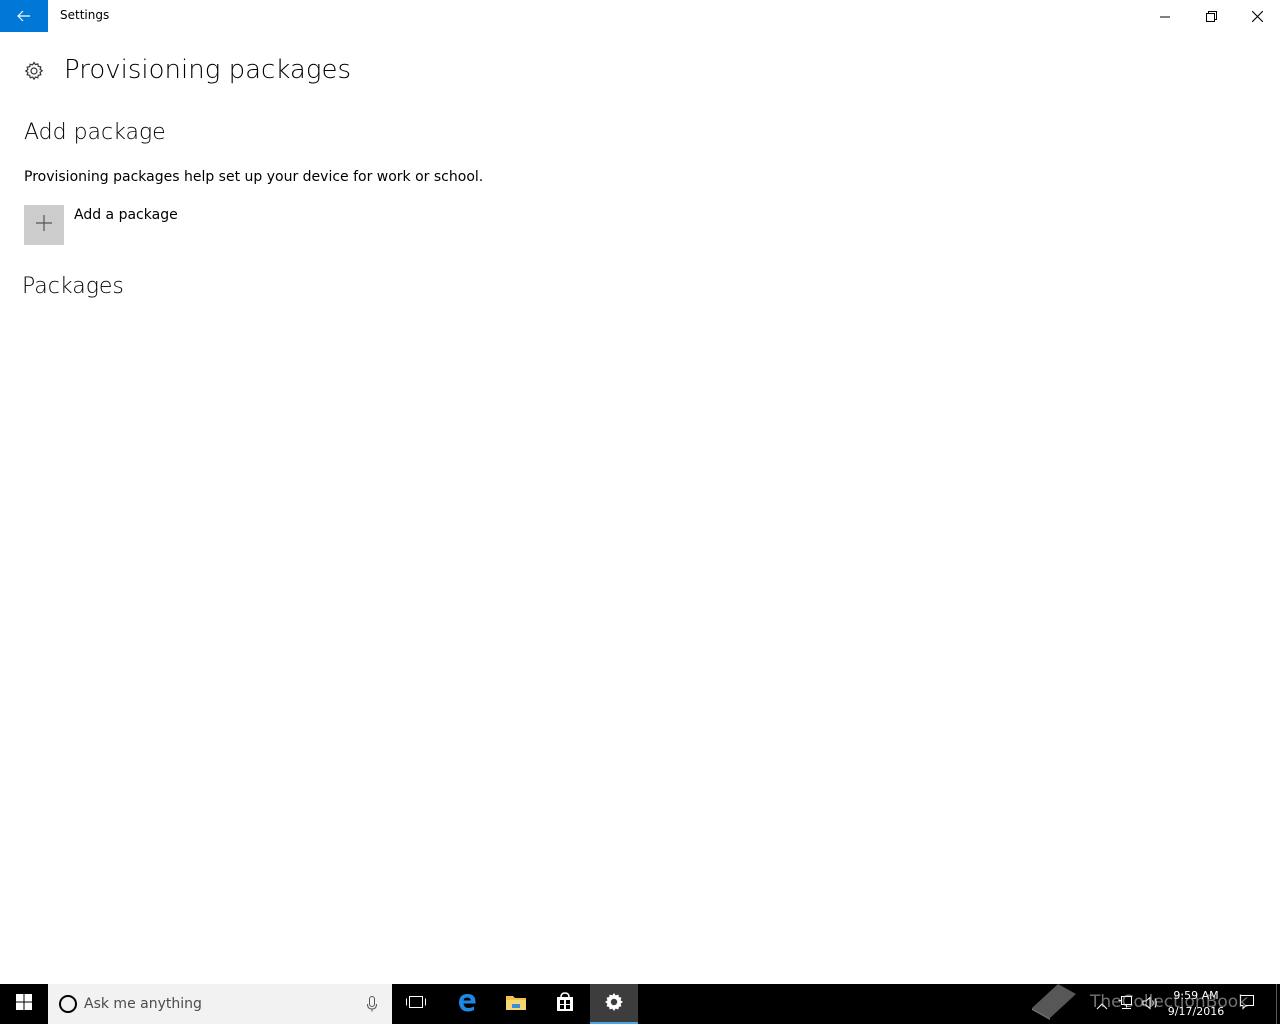 The height and width of the screenshot is (1024, 1280). I want to click on file-explorer-icon, so click(516, 1004).